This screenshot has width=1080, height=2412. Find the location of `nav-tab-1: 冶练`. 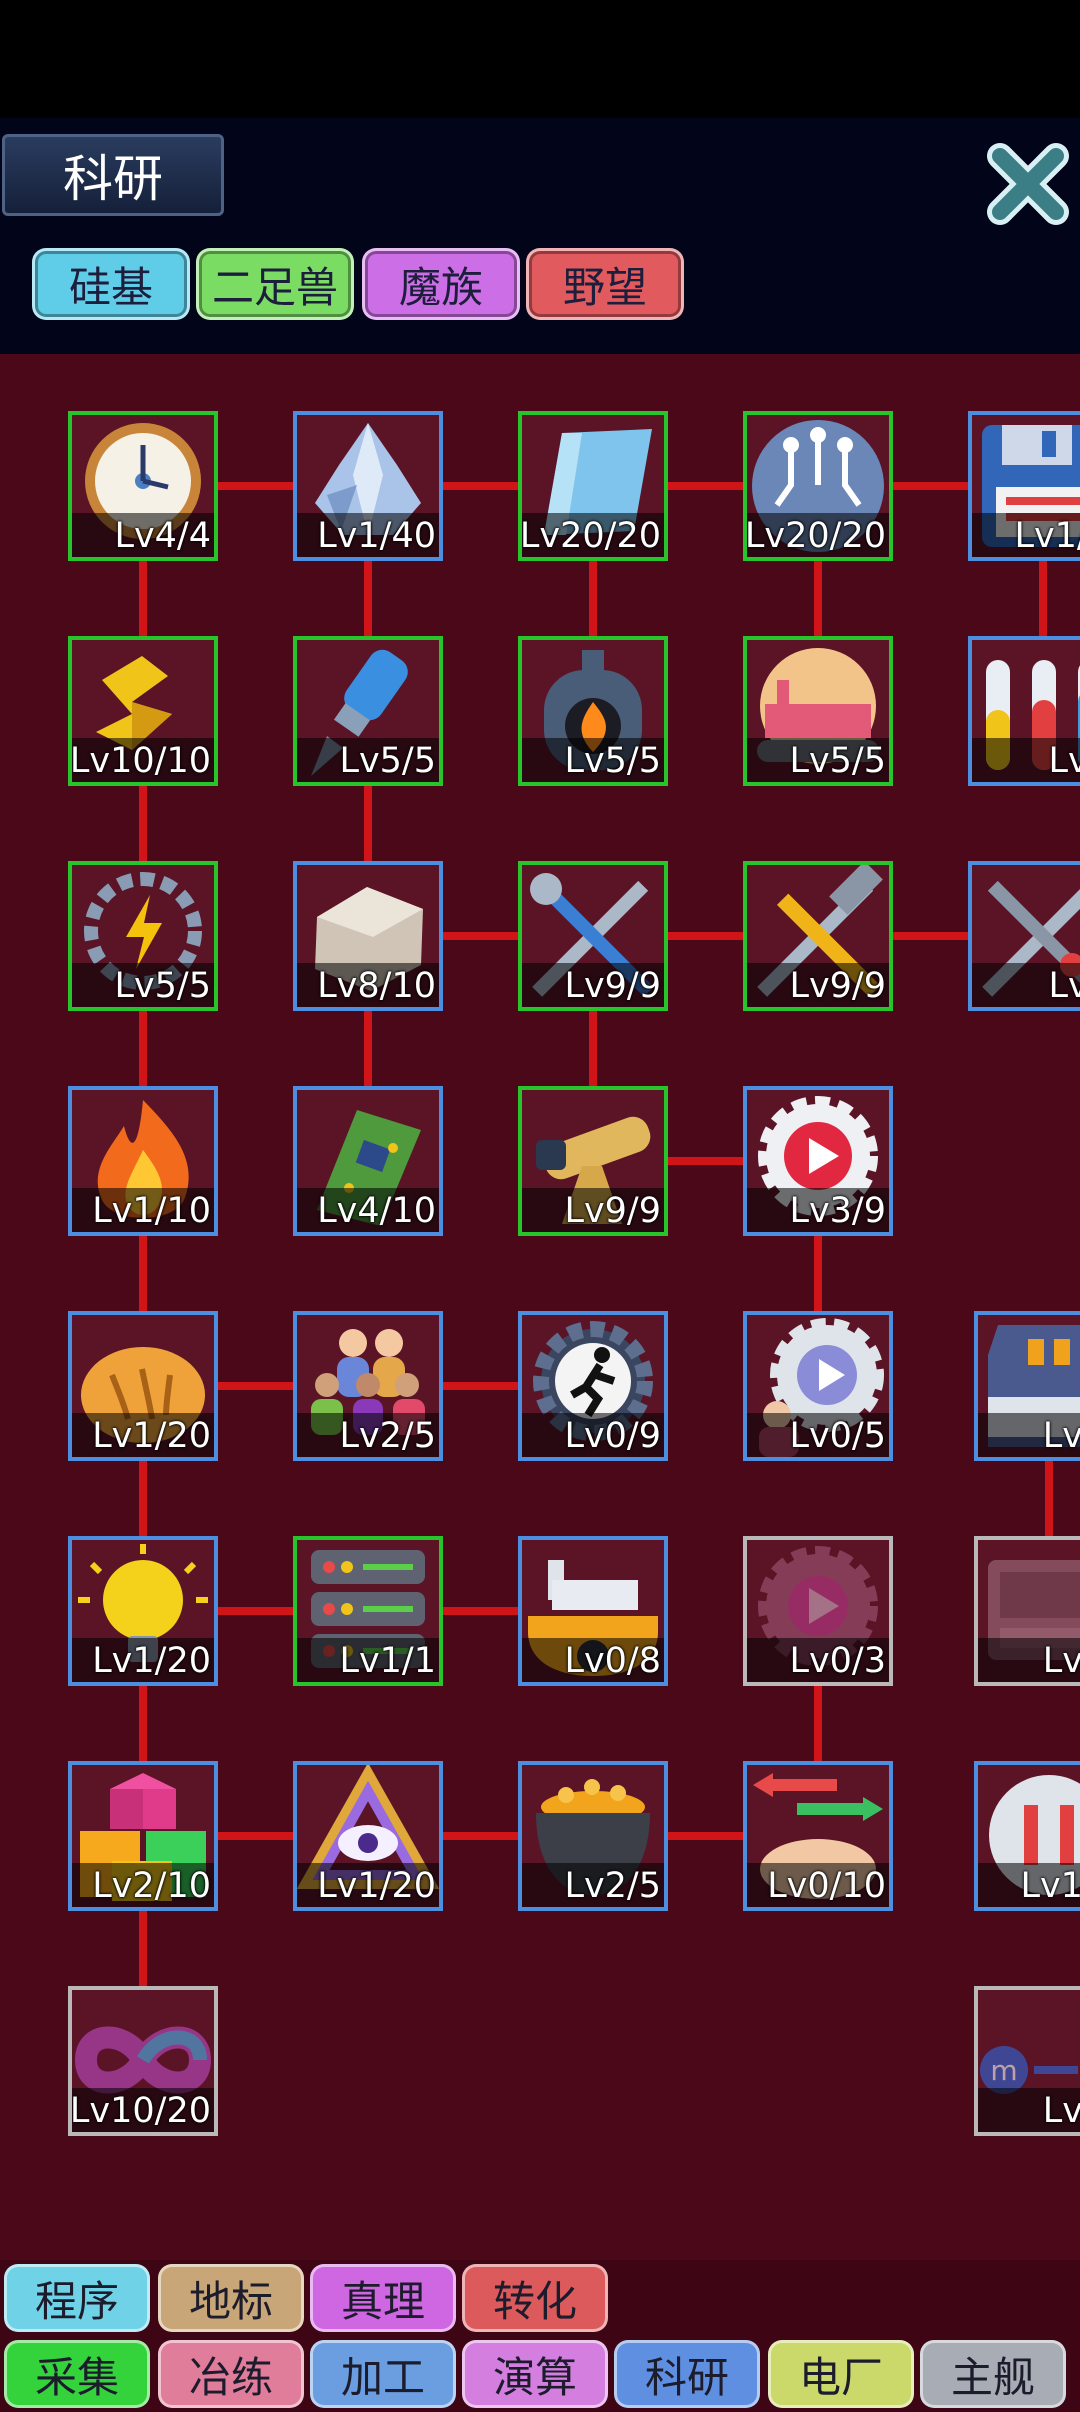

nav-tab-1: 冶练 is located at coordinates (231, 2374).